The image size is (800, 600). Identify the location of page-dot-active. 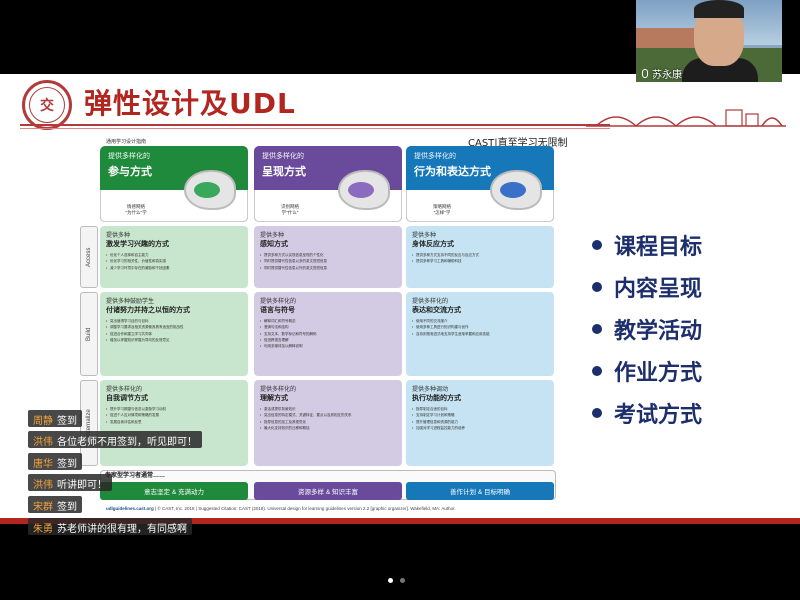
(390, 580).